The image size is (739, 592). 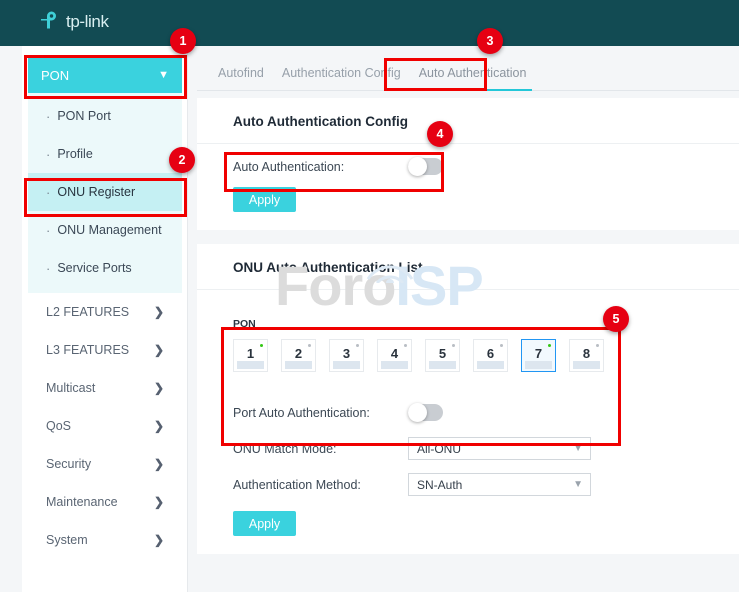 What do you see at coordinates (499, 484) in the screenshot?
I see `authentication-method-select: SN-Auth ▼` at bounding box center [499, 484].